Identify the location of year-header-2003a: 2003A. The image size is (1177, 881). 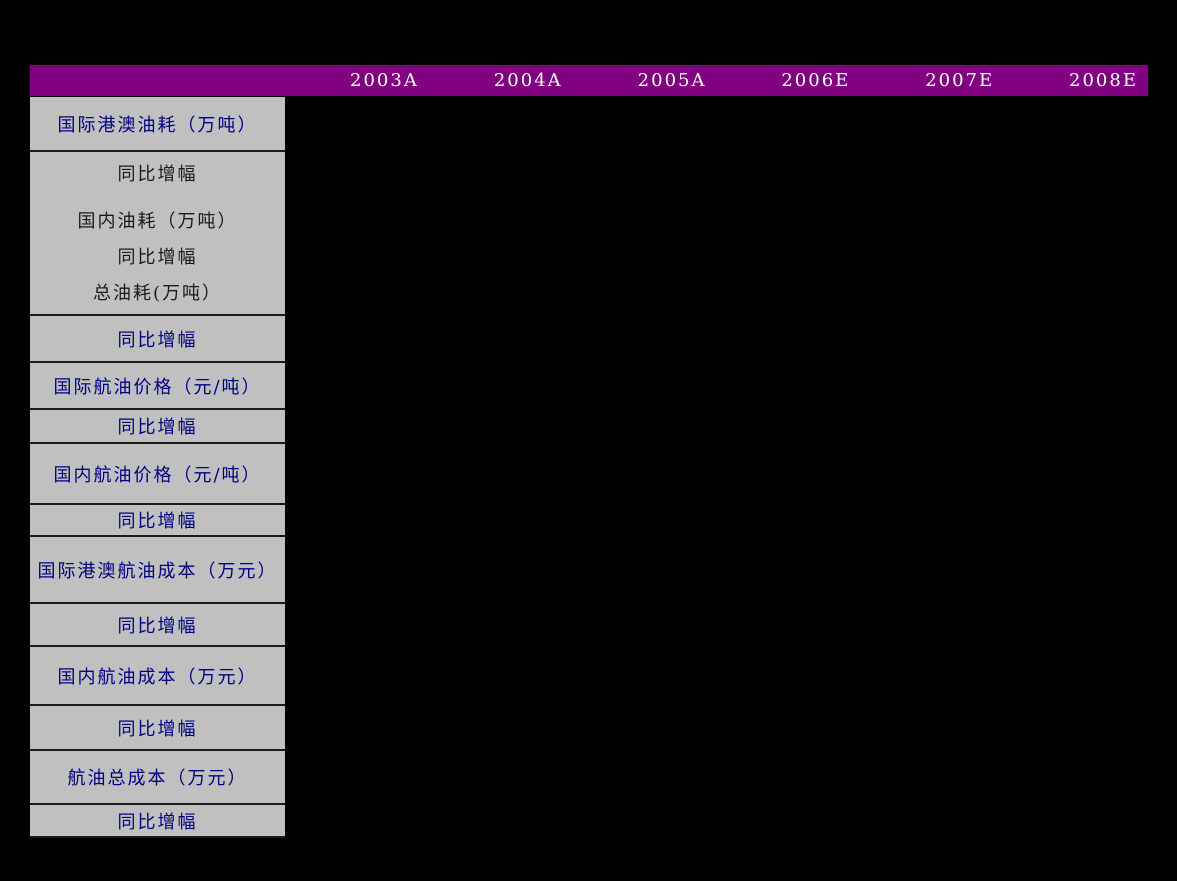
(384, 80).